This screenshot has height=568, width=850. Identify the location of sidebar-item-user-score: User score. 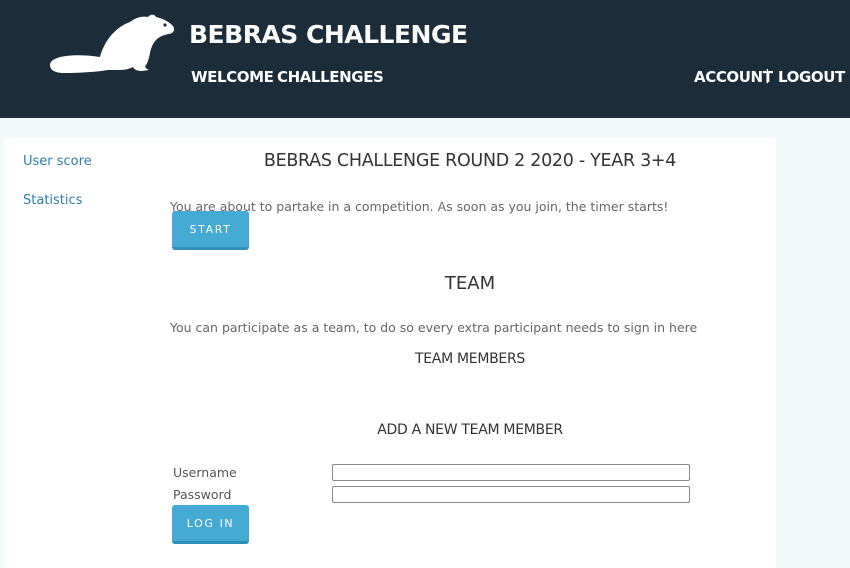
(57, 161).